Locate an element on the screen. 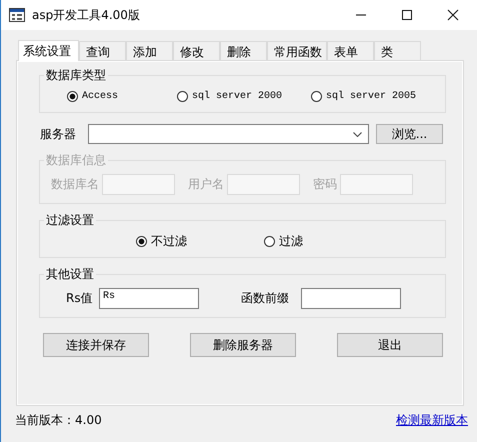  tab: 常用函数 is located at coordinates (297, 50).